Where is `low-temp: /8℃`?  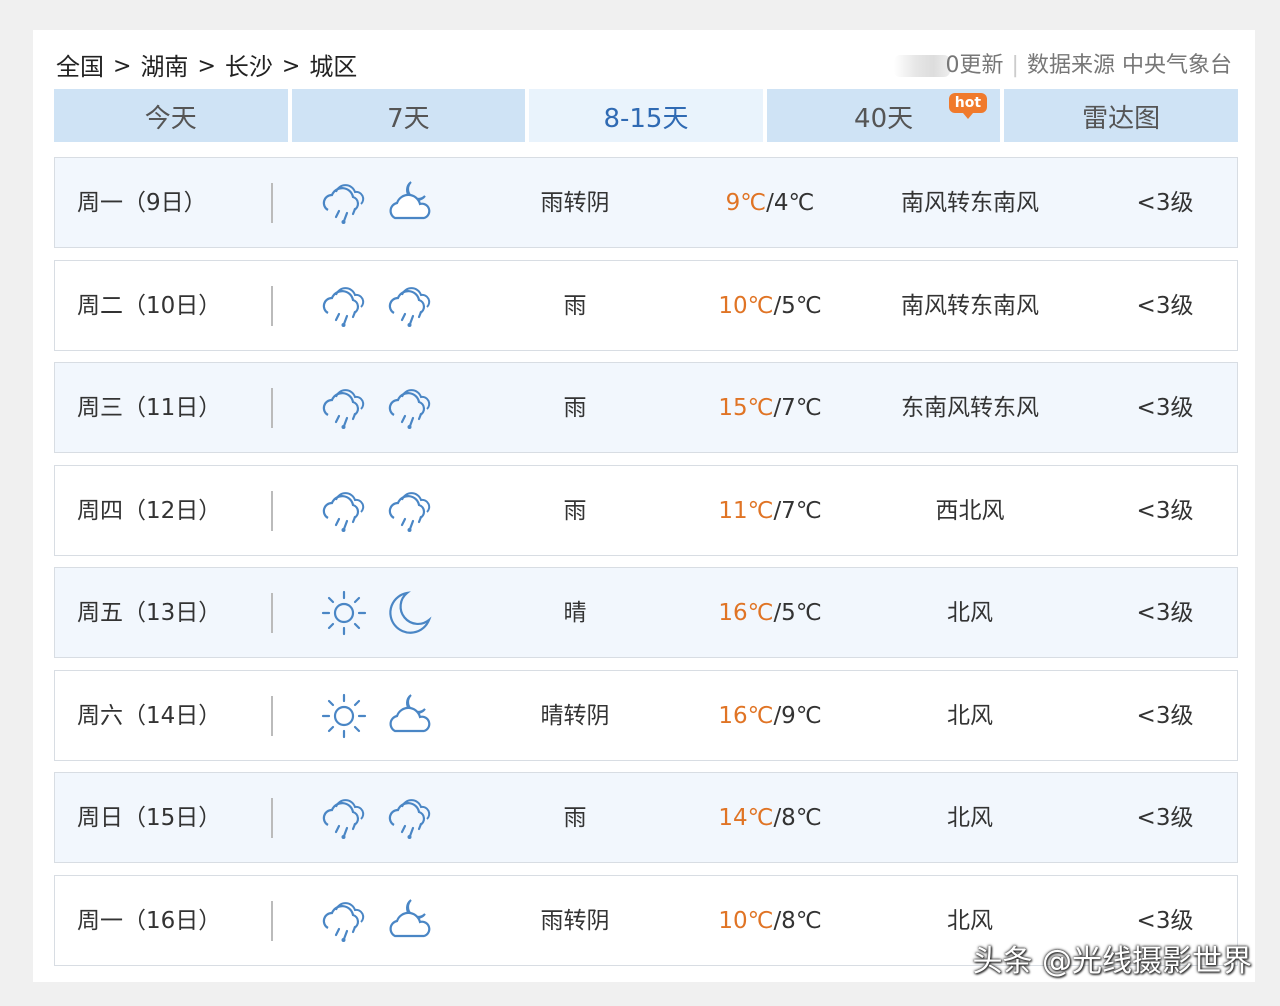
low-temp: /8℃ is located at coordinates (797, 818).